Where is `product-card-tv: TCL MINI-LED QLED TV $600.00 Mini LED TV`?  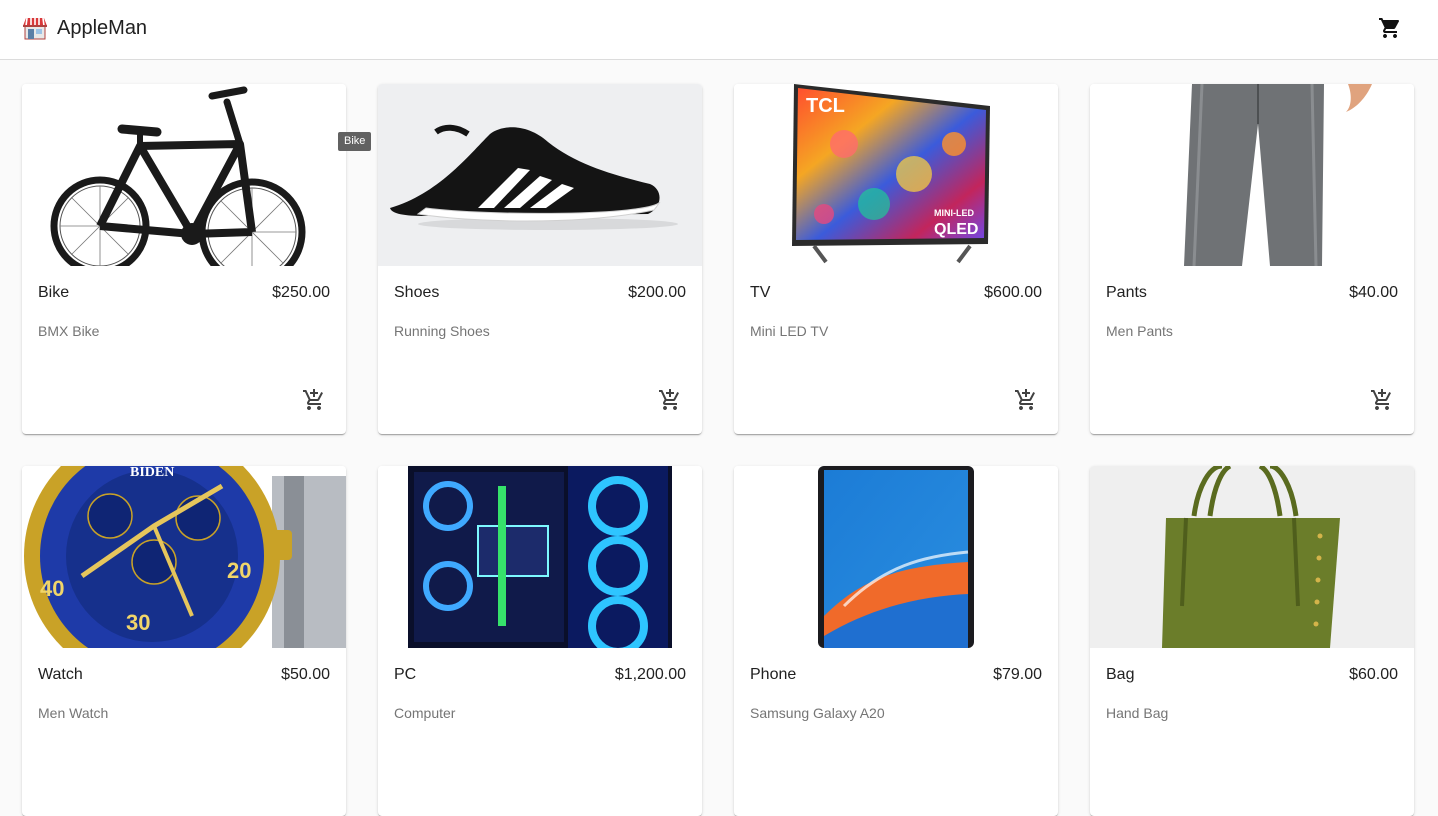
product-card-tv: TCL MINI-LED QLED TV $600.00 Mini LED TV is located at coordinates (896, 259).